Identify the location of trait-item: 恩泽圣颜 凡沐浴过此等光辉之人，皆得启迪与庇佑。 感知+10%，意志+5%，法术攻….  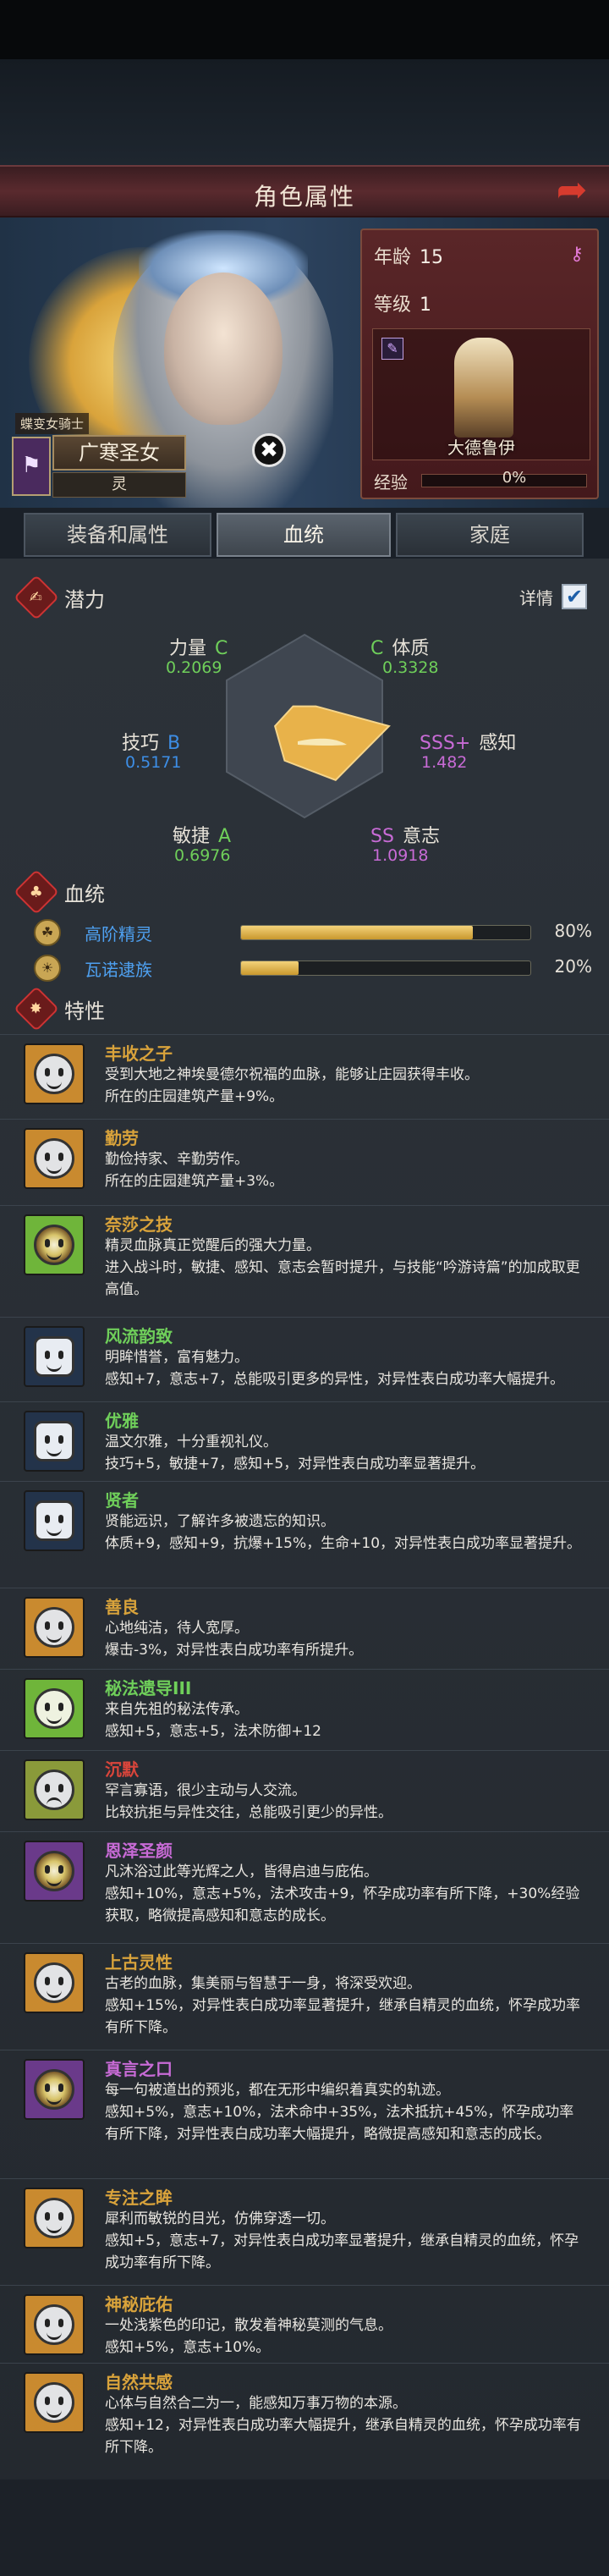
(305, 1887).